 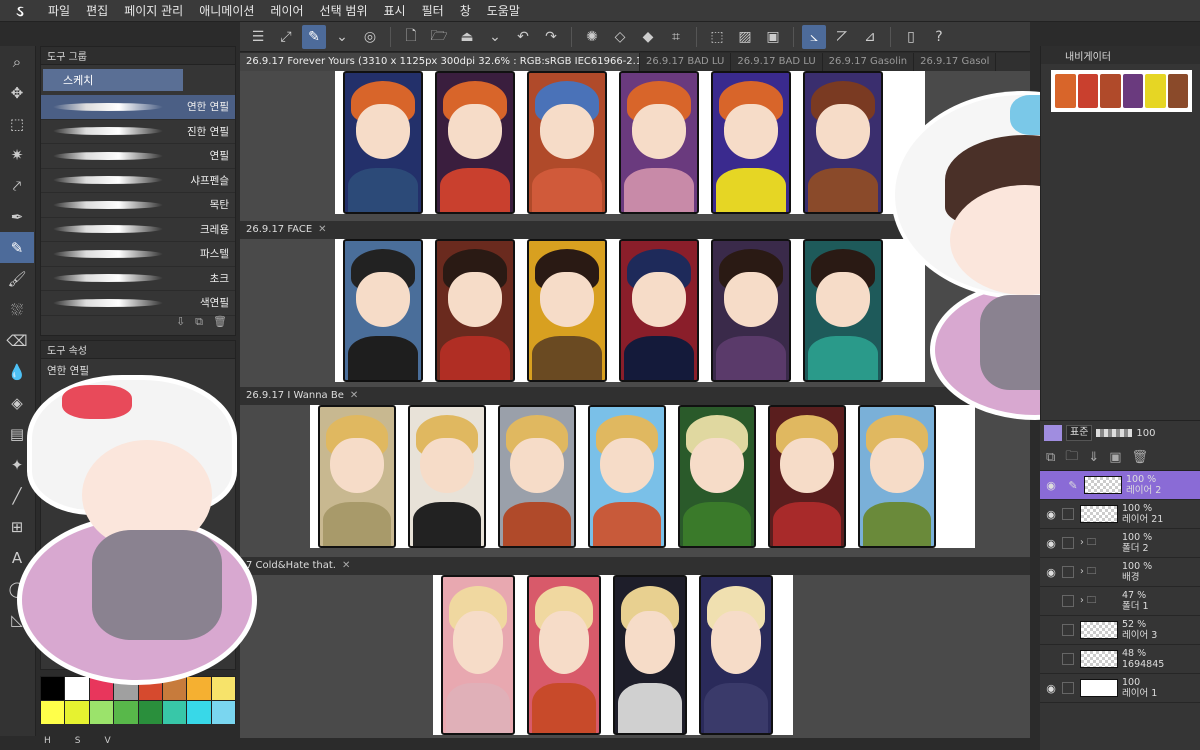 I want to click on app-logo-icon: ઽ, so click(x=20, y=11).